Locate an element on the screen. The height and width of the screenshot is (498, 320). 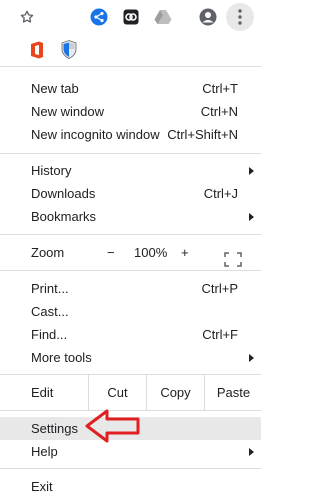
zoom-out-button: − is located at coordinates (111, 252).